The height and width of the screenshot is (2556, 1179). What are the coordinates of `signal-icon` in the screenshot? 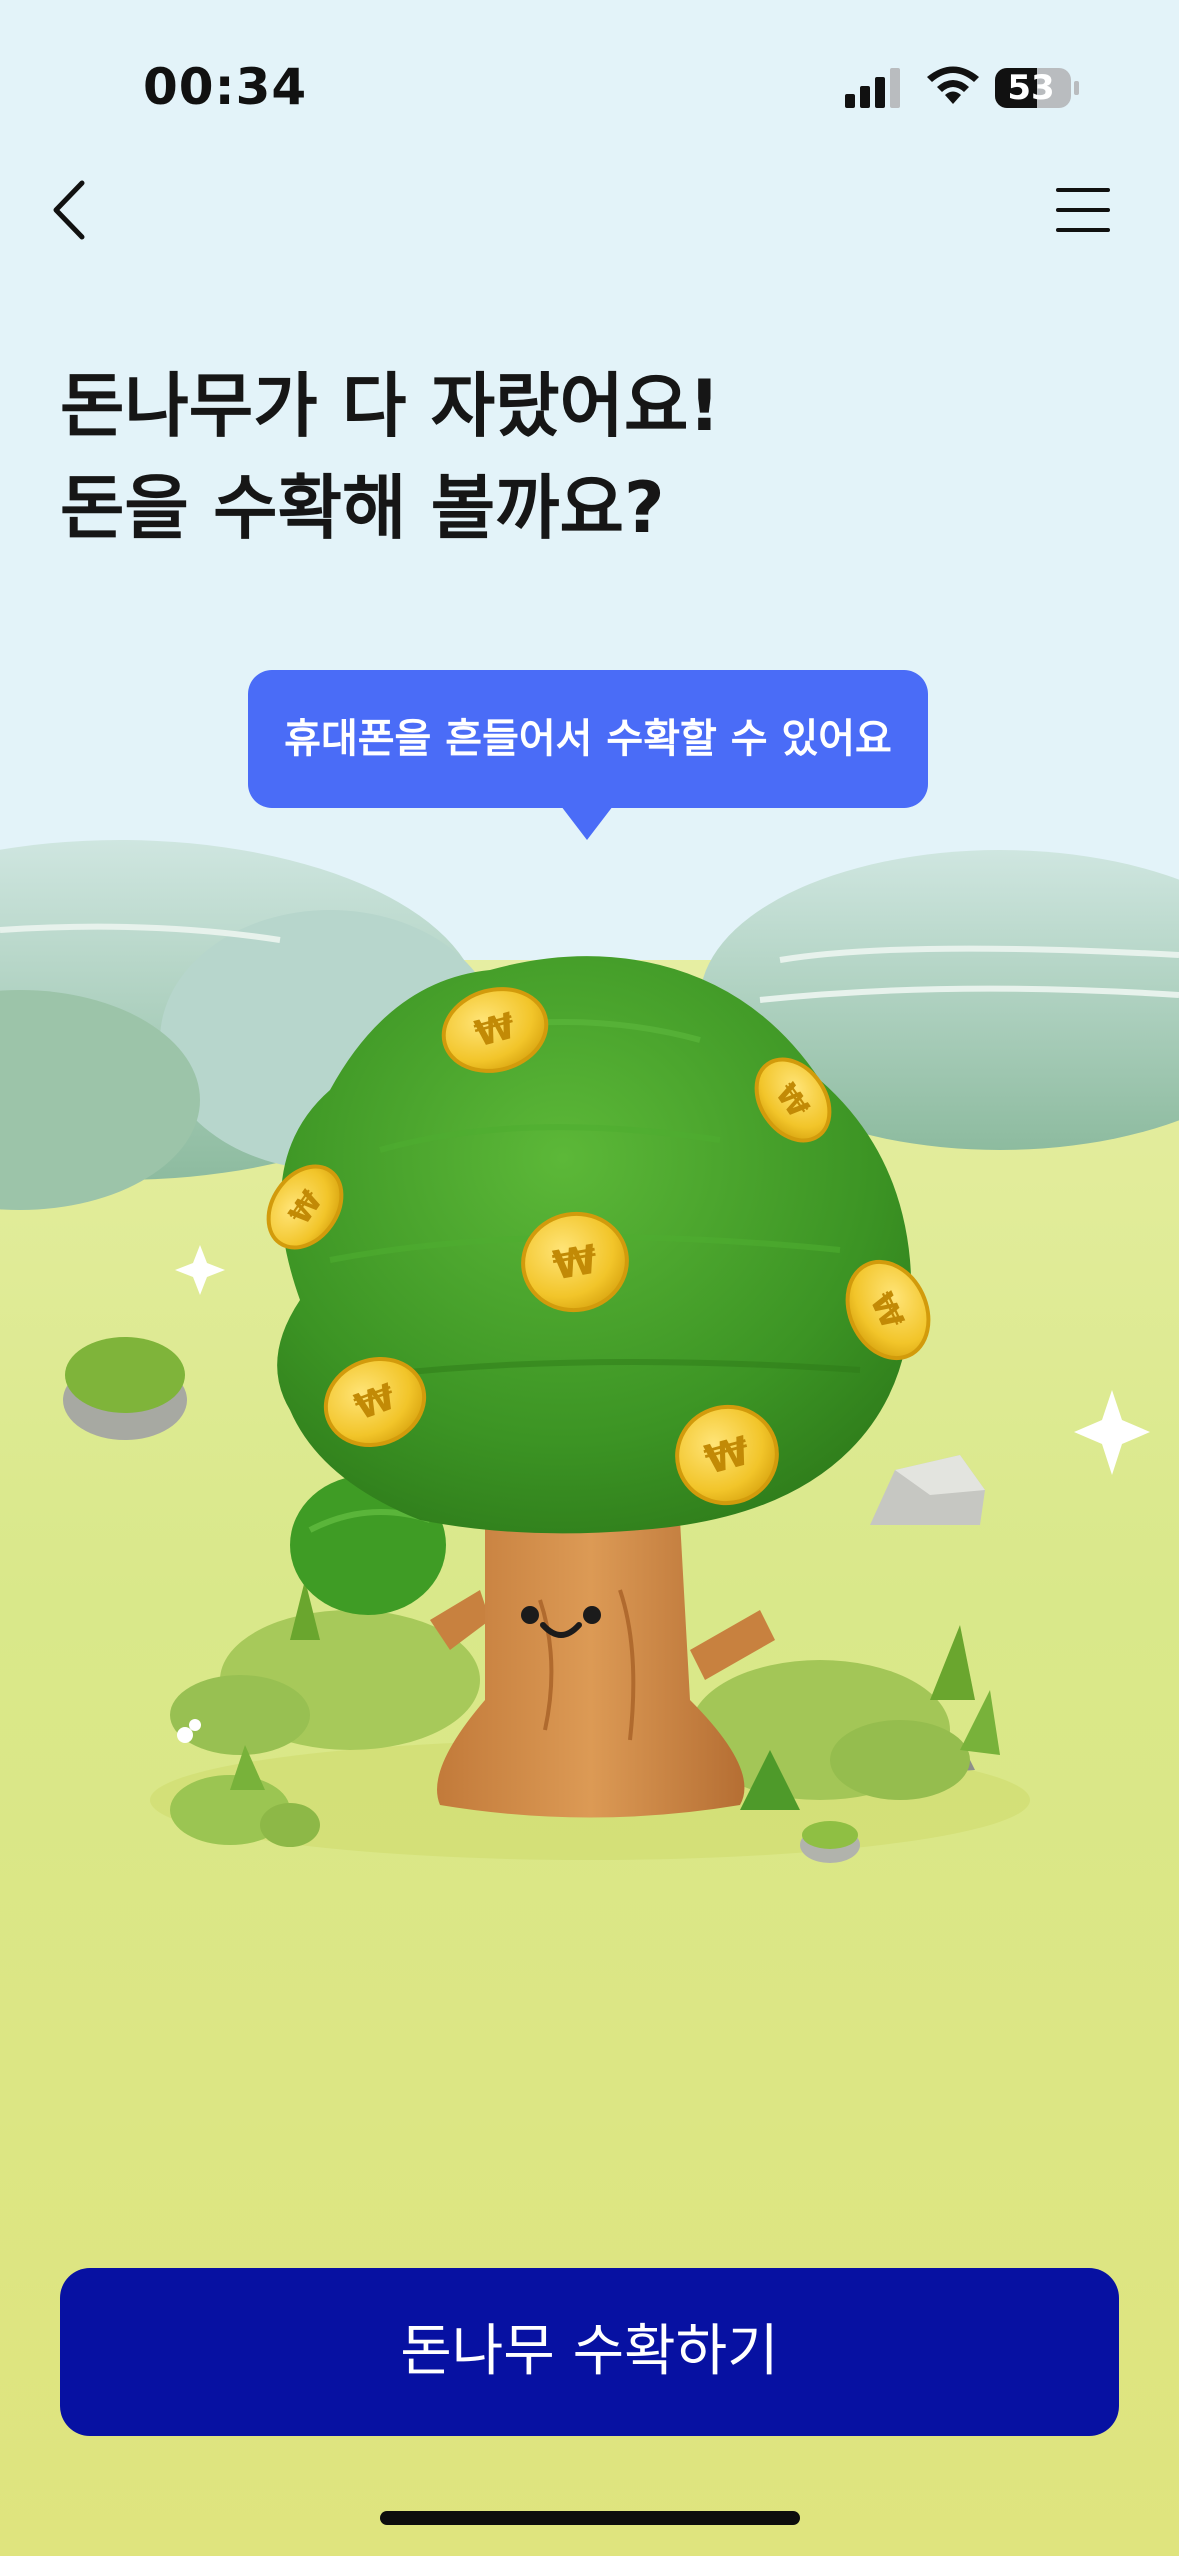 It's located at (872, 88).